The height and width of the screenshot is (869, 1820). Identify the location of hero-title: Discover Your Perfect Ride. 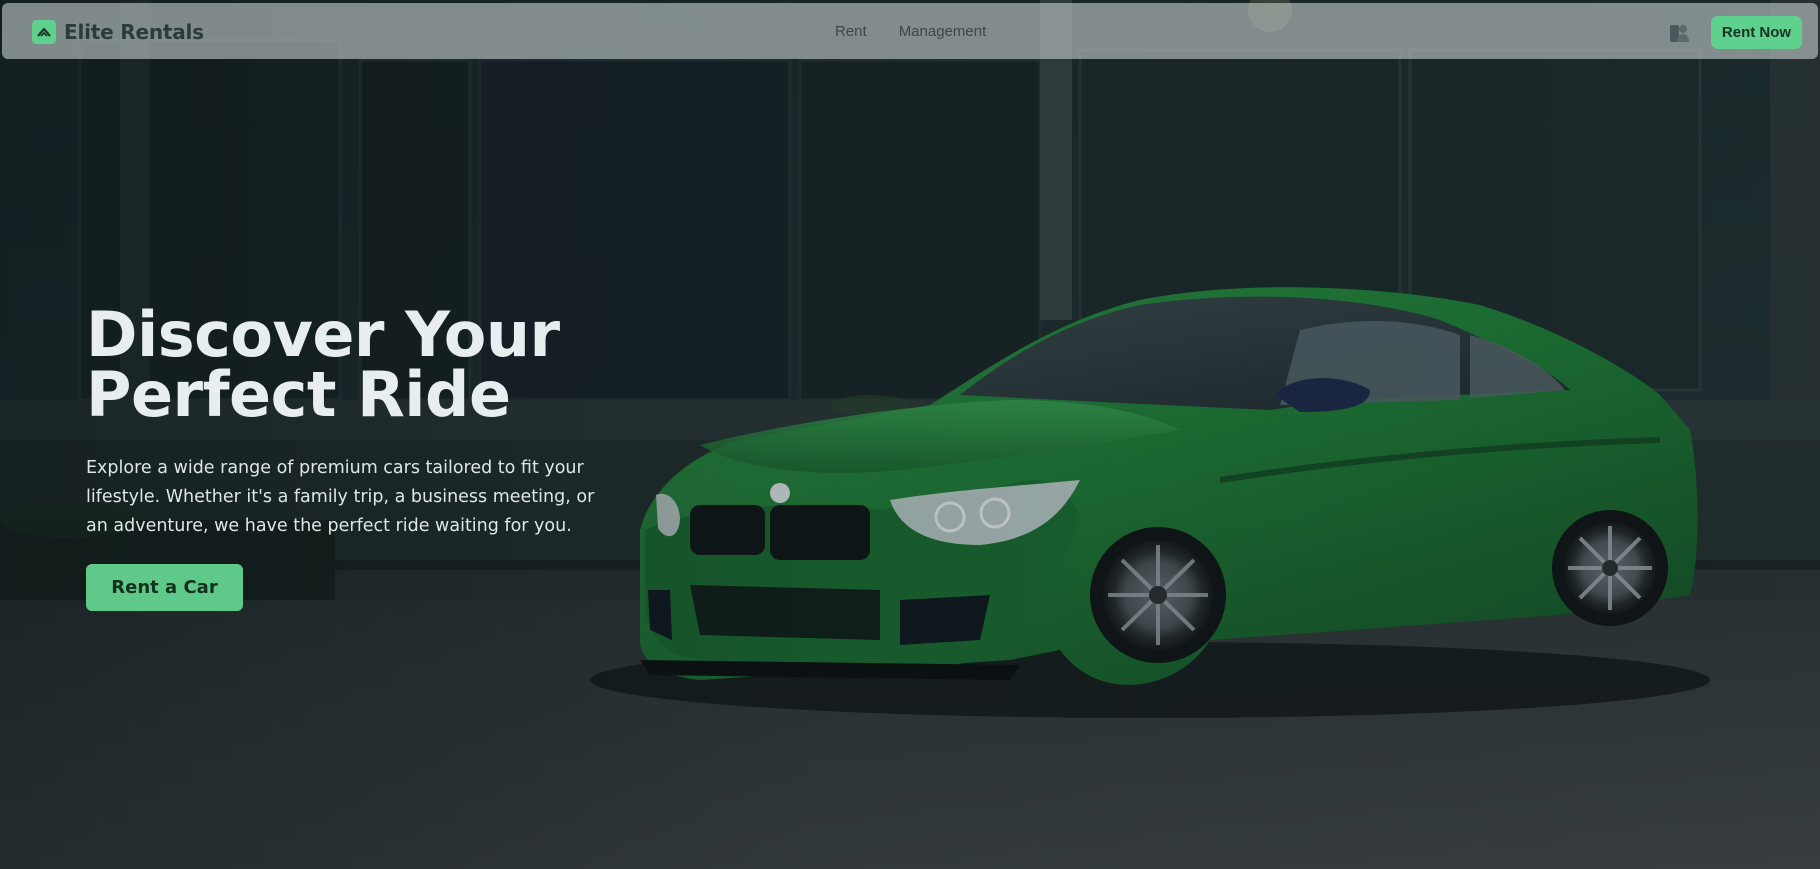
(346, 364).